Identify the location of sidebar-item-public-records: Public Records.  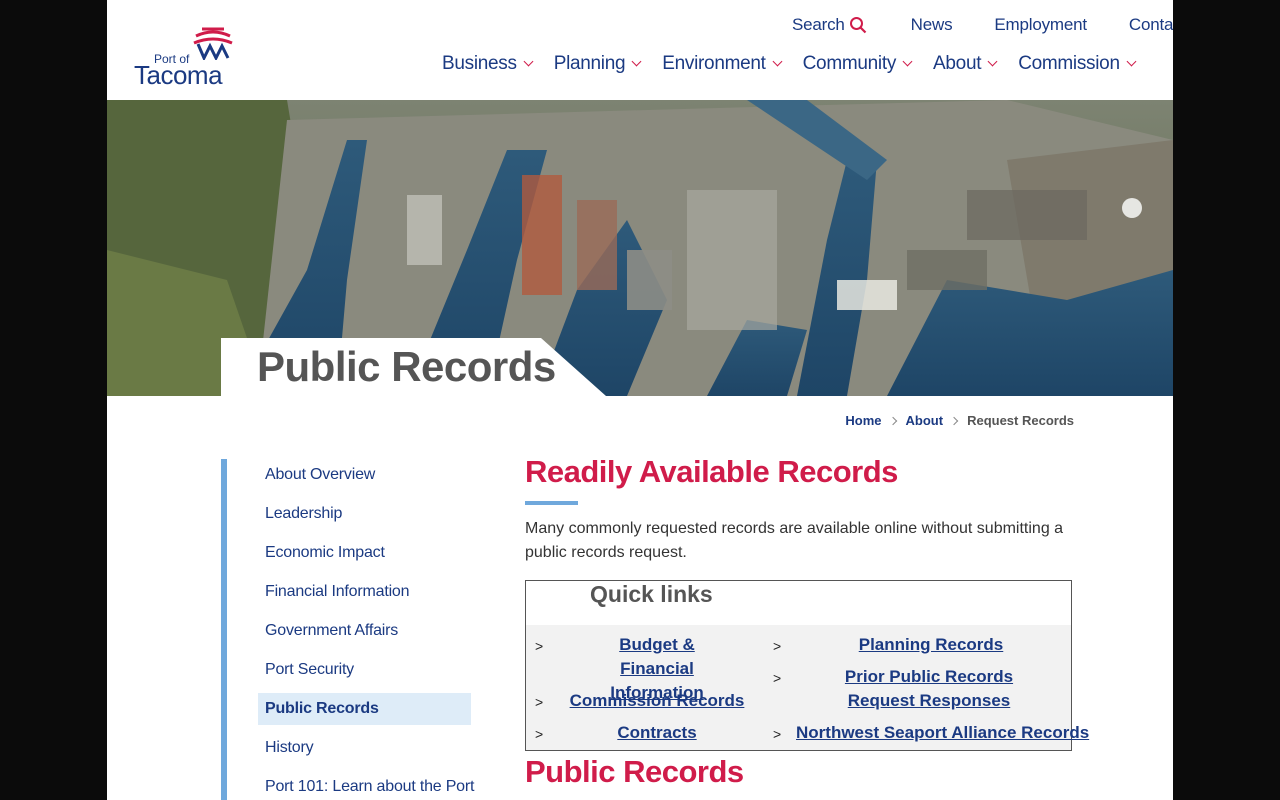
(364, 709).